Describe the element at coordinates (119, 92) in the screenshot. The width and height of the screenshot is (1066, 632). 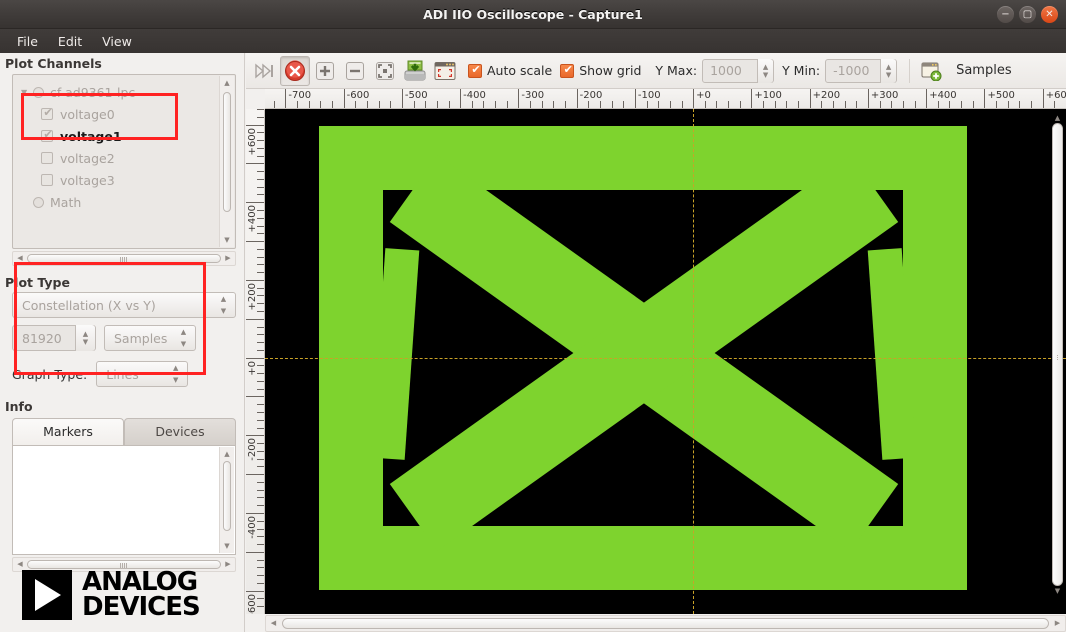
I see `tree-item-device: ▼ cf-ad9361-lpc` at that location.